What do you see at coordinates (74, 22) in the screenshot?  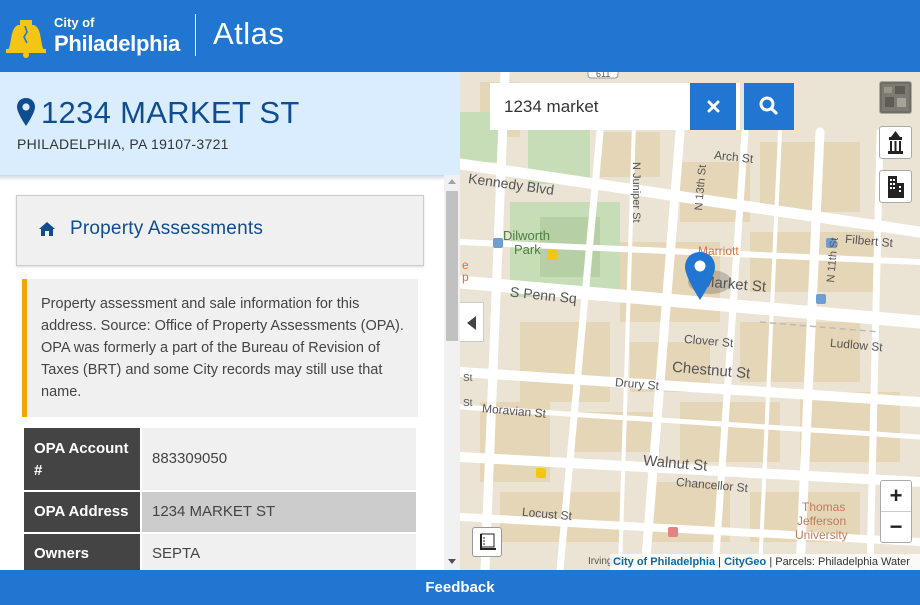 I see `logo-city-text: City of` at bounding box center [74, 22].